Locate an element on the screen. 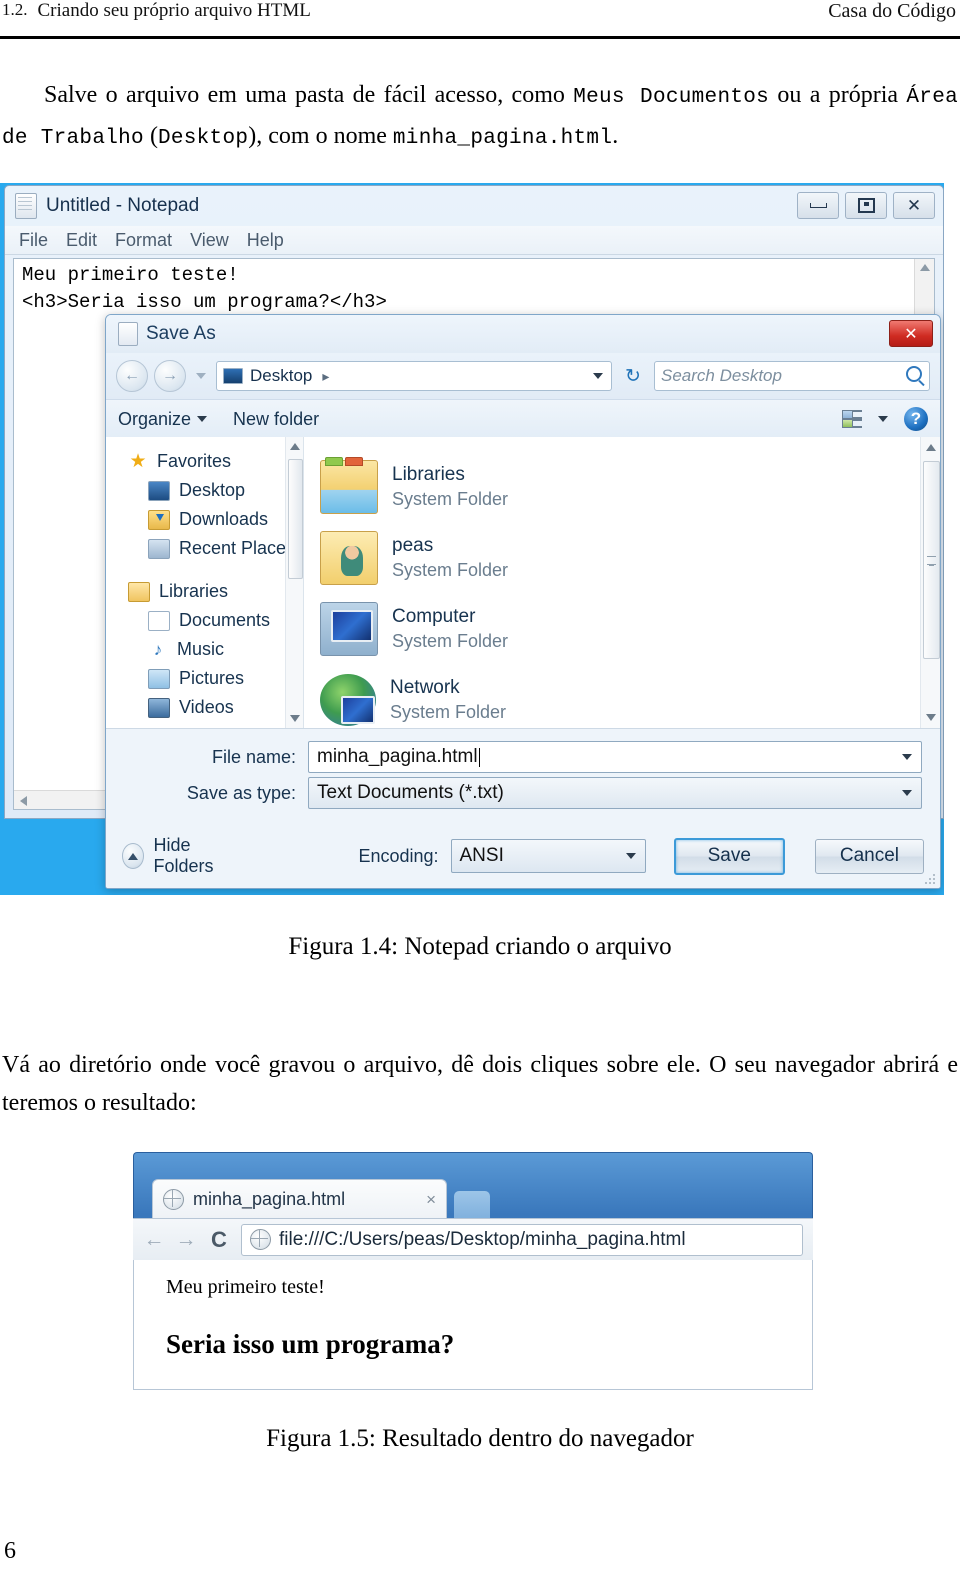 The image size is (960, 1579). address-bar: Desktop ▸ is located at coordinates (414, 376).